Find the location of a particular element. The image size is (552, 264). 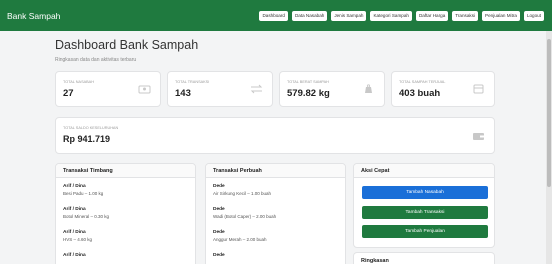

stat-value: 143 is located at coordinates (183, 93).